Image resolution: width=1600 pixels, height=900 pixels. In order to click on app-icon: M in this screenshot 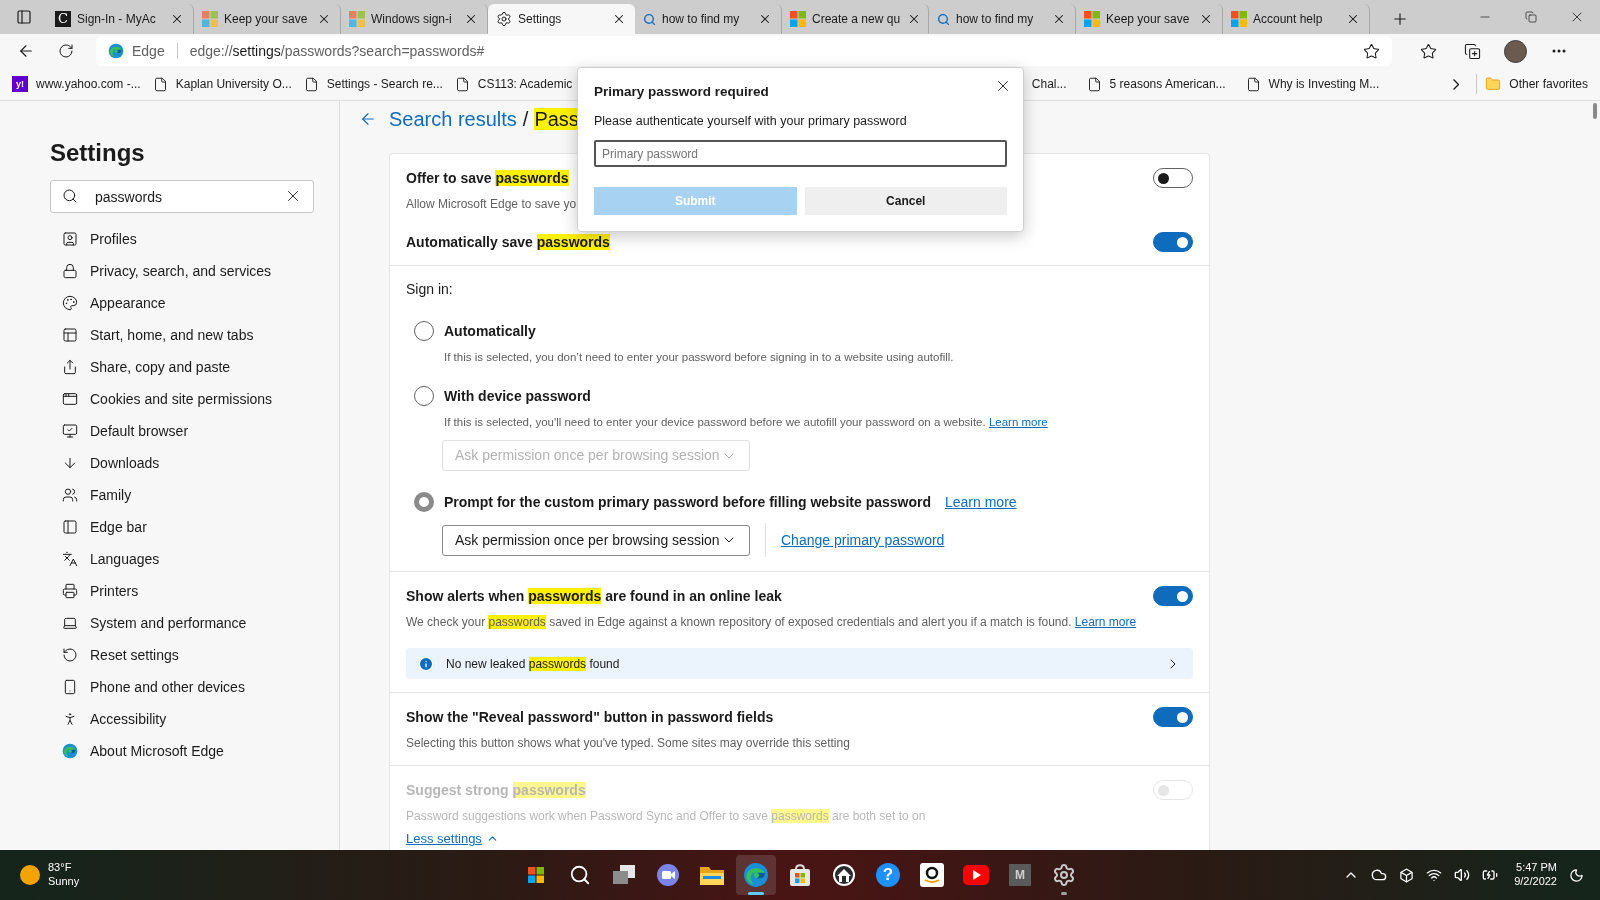, I will do `click(1020, 875)`.